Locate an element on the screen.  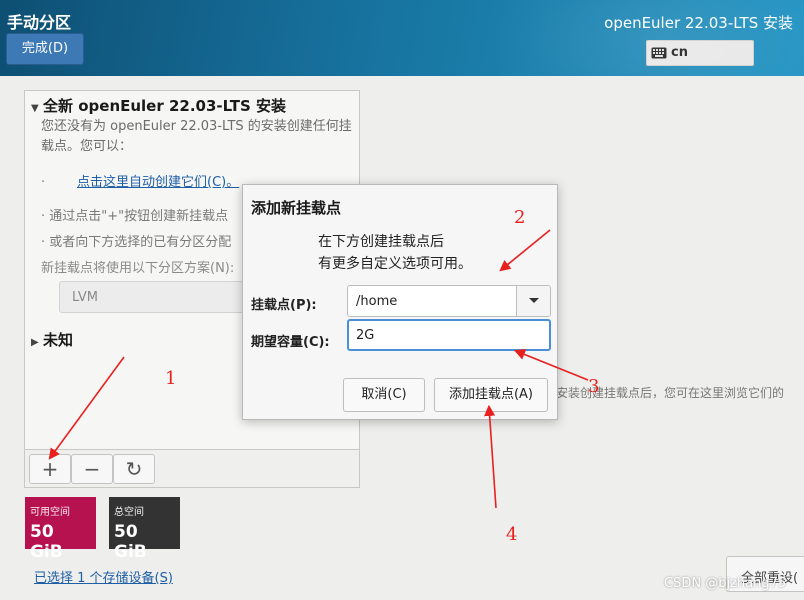
collapse-arrow-icon: ▶ is located at coordinates (35, 342).